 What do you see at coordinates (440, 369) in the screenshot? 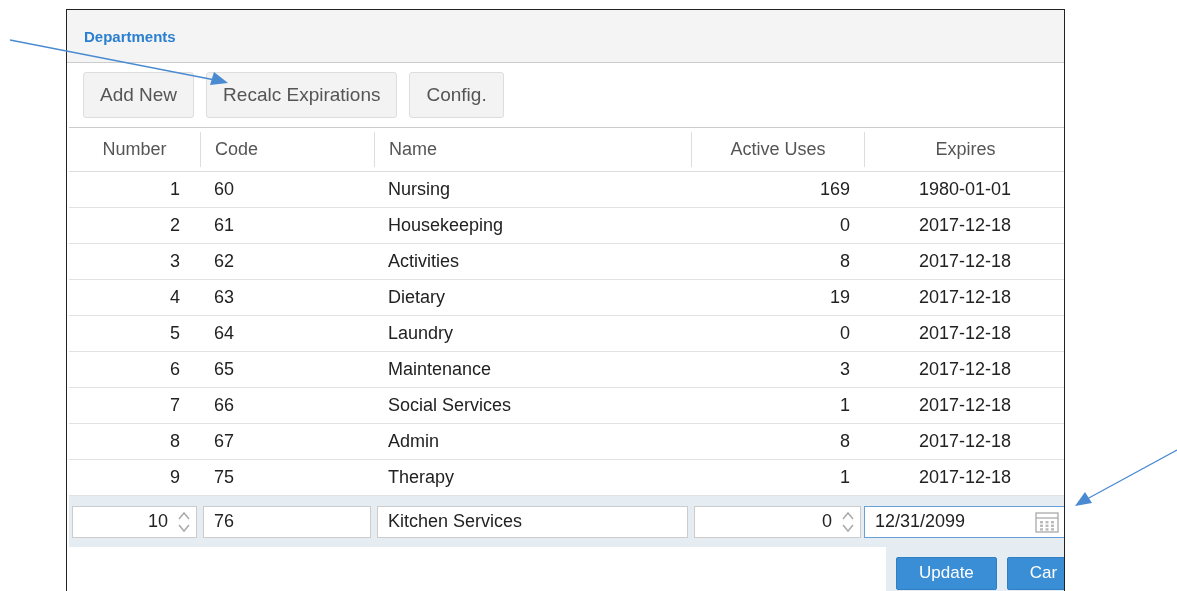
I see `table-cell-text: Maintenance` at bounding box center [440, 369].